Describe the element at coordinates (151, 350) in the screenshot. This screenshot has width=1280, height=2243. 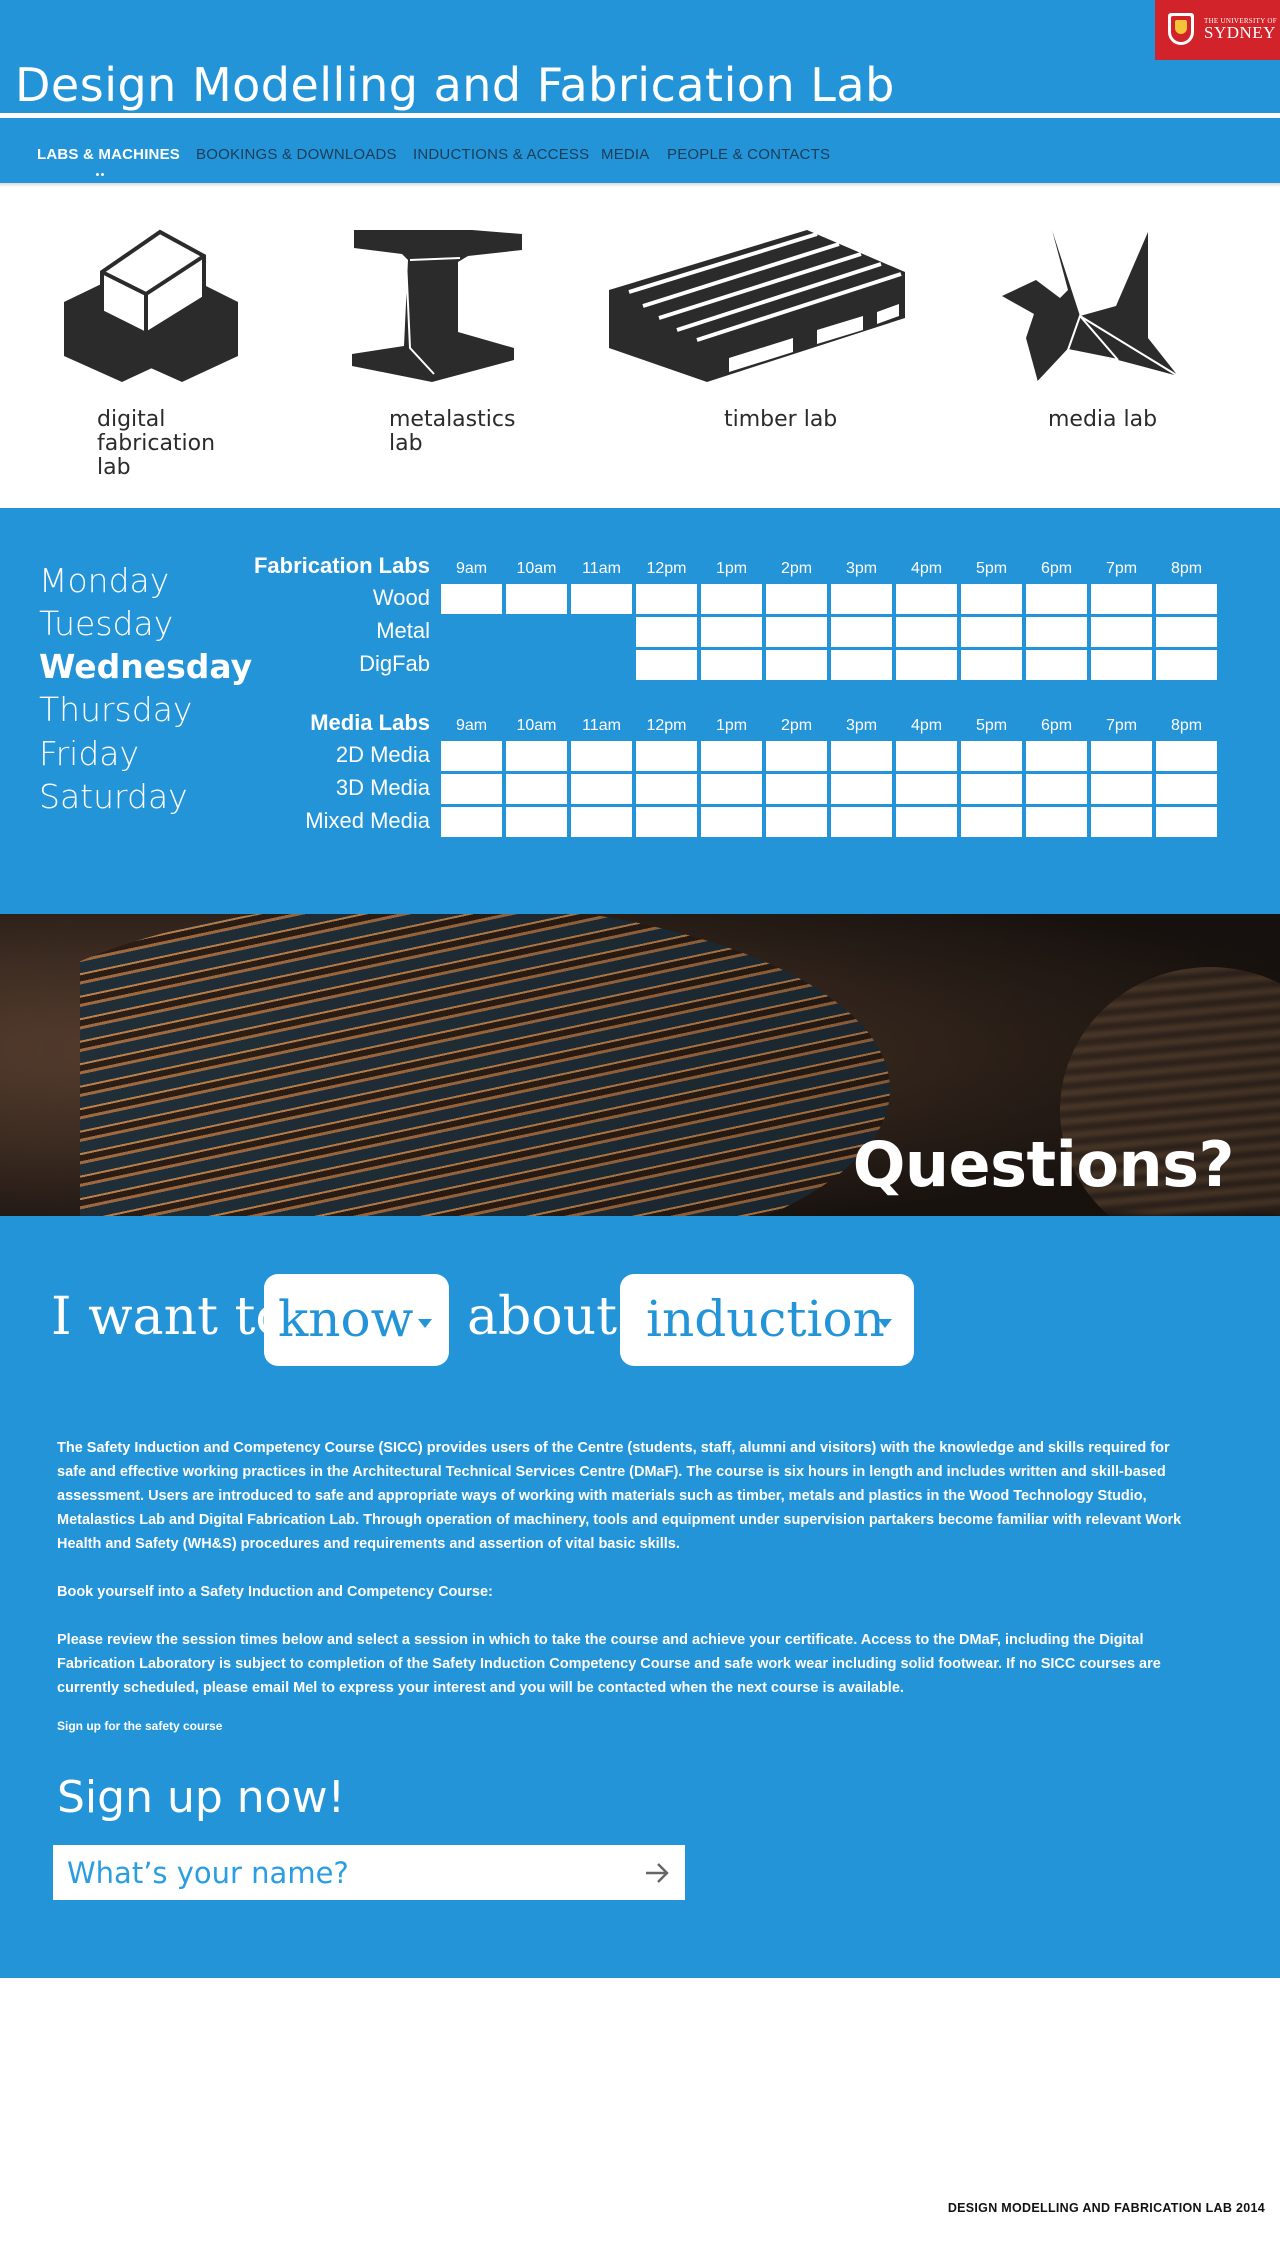
I see `lab-digital-fabrication: digital fabrication lab` at that location.